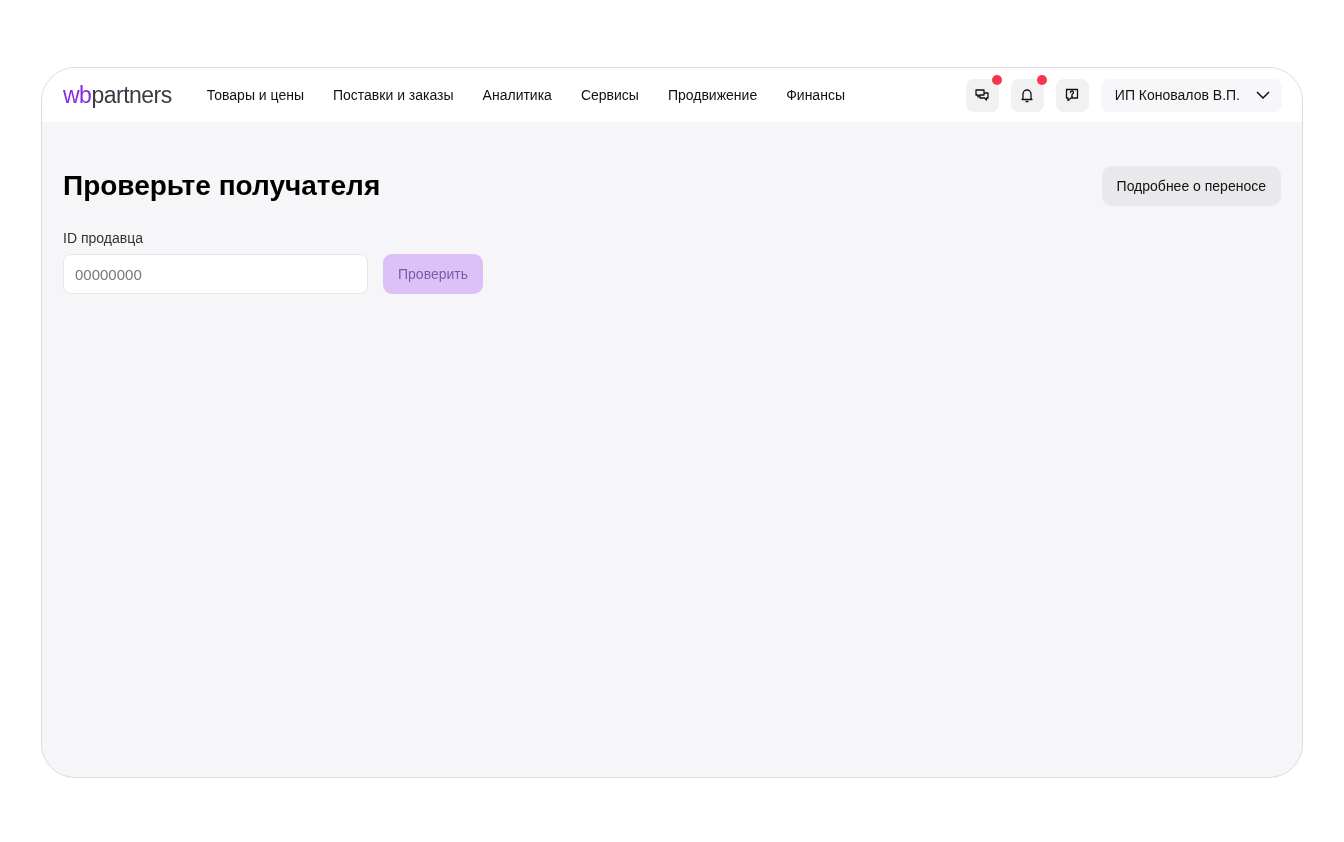  I want to click on logo: wbpartners, so click(117, 95).